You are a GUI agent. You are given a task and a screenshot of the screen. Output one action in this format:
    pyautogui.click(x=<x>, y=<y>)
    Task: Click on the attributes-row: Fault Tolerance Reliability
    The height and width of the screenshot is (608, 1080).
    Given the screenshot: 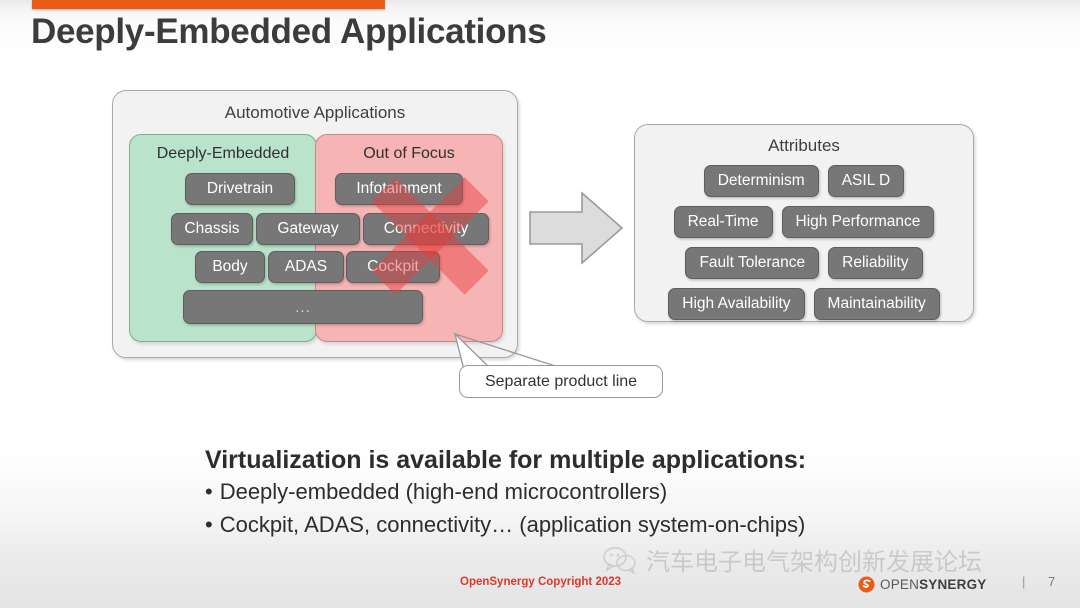 What is the action you would take?
    pyautogui.click(x=804, y=263)
    